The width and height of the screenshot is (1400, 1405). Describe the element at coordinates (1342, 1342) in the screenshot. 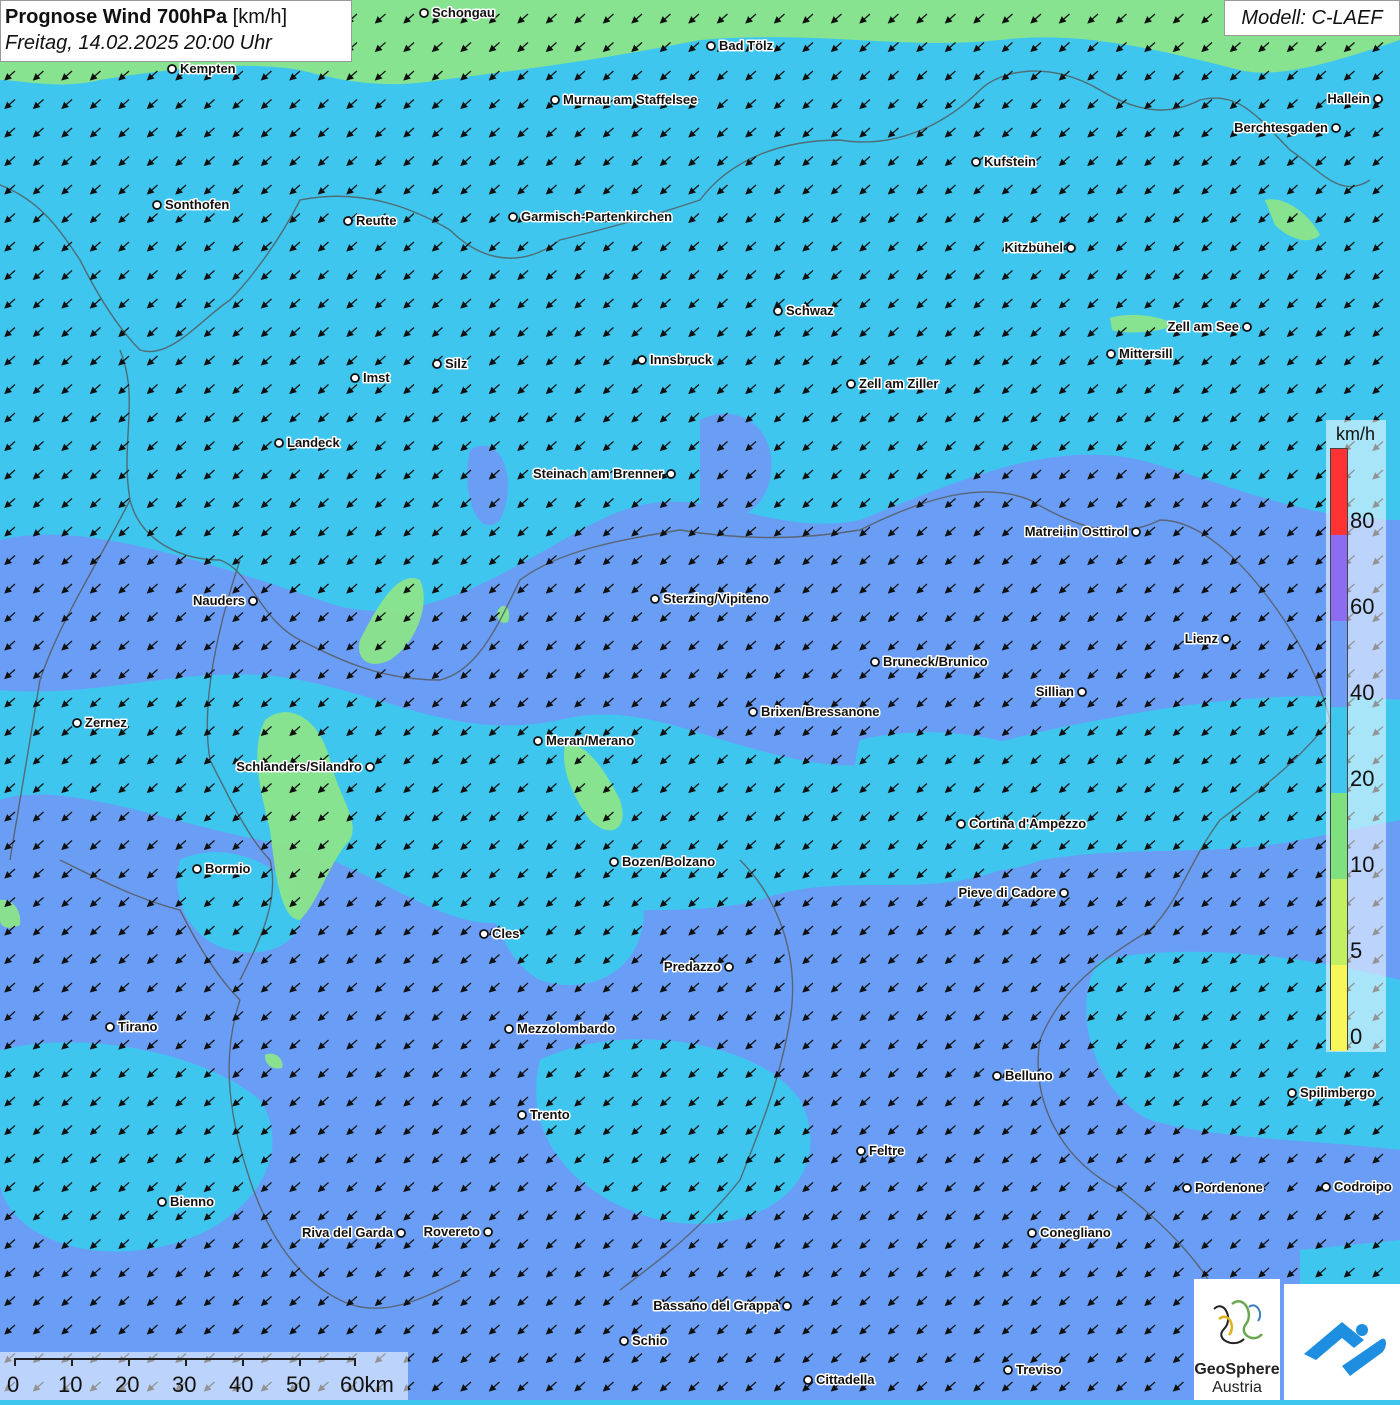

I see `weather-app-logo` at that location.